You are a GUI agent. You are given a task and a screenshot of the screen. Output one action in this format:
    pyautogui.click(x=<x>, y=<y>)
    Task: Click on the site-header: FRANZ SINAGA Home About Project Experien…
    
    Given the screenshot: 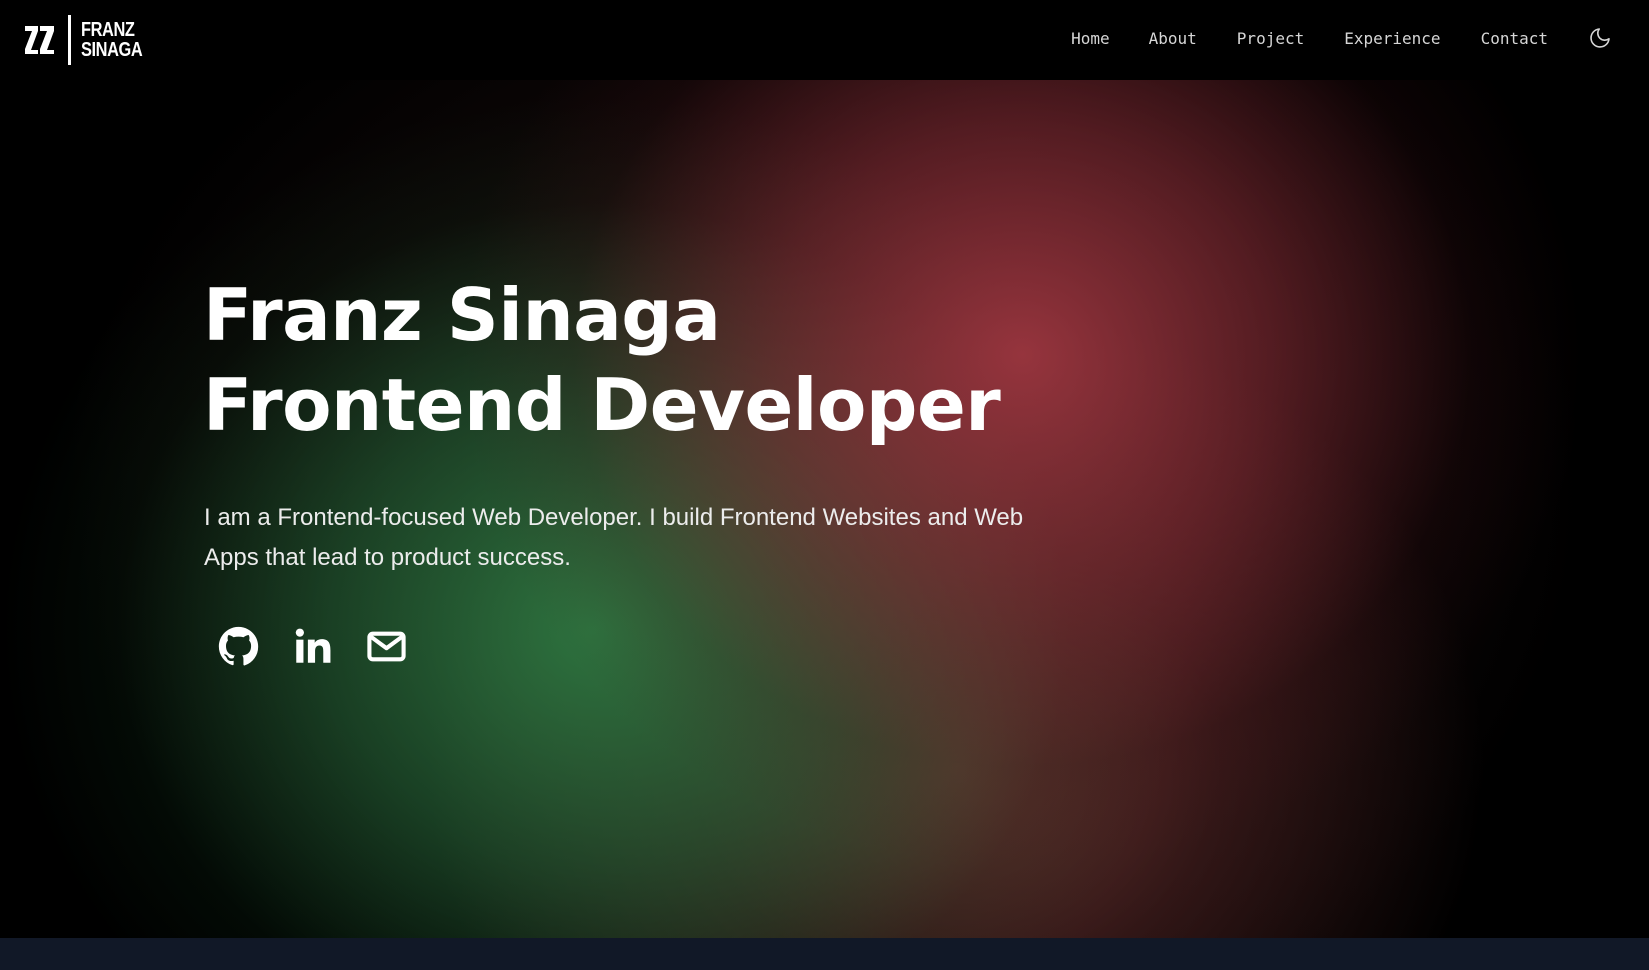 What is the action you would take?
    pyautogui.click(x=824, y=40)
    